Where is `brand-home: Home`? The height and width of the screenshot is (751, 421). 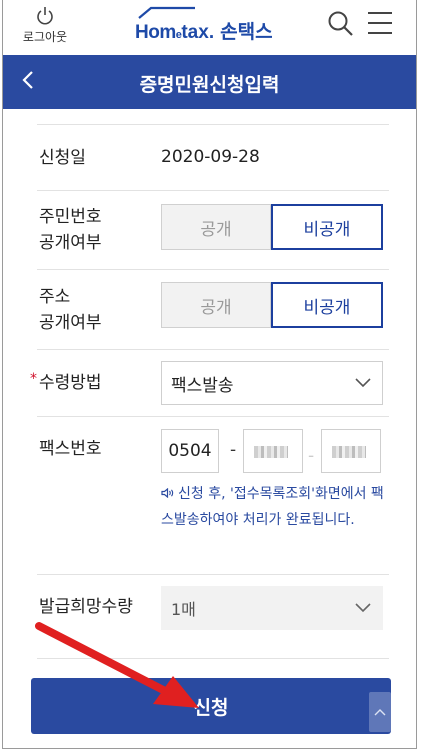 brand-home: Home is located at coordinates (158, 32).